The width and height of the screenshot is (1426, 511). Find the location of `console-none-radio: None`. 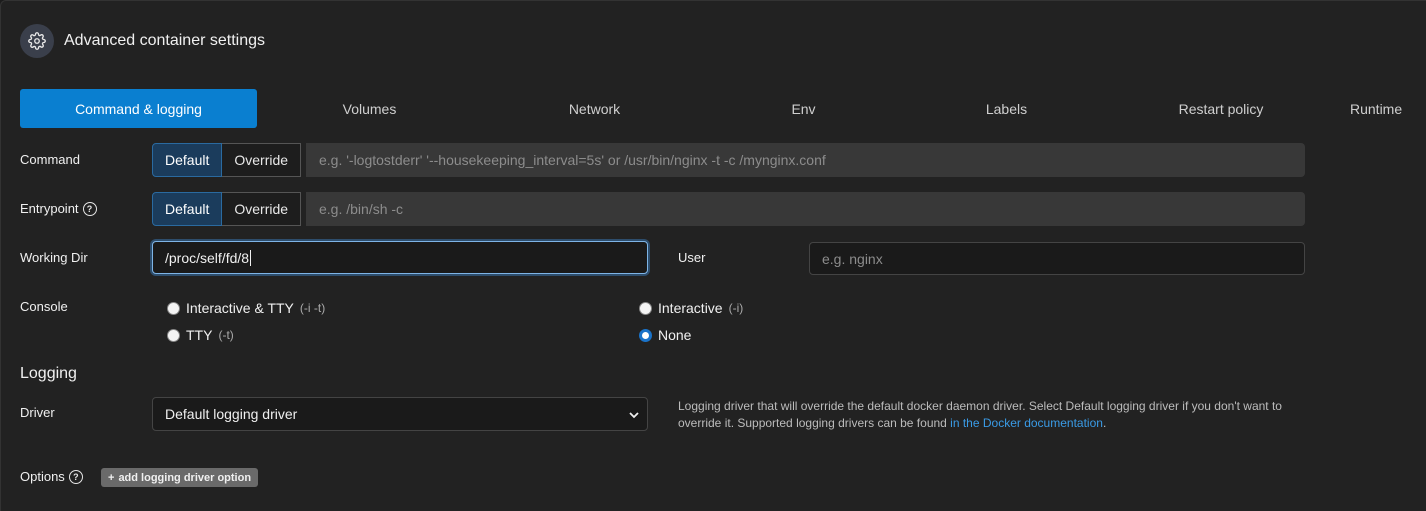

console-none-radio: None is located at coordinates (665, 335).